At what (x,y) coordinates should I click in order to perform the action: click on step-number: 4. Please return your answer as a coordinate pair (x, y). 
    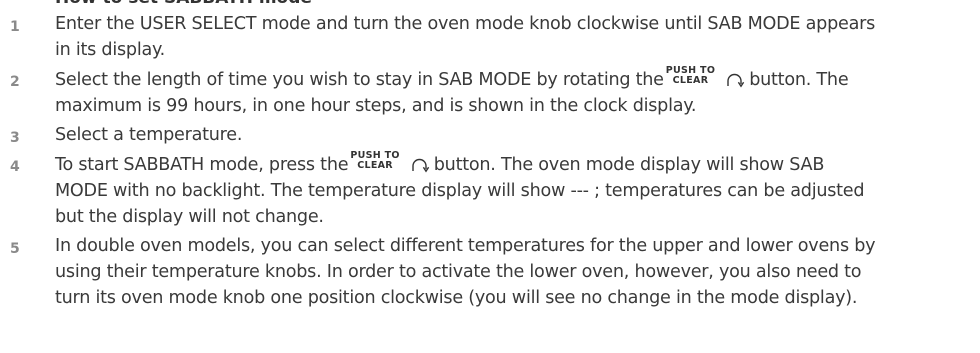
    Looking at the image, I should click on (15, 167).